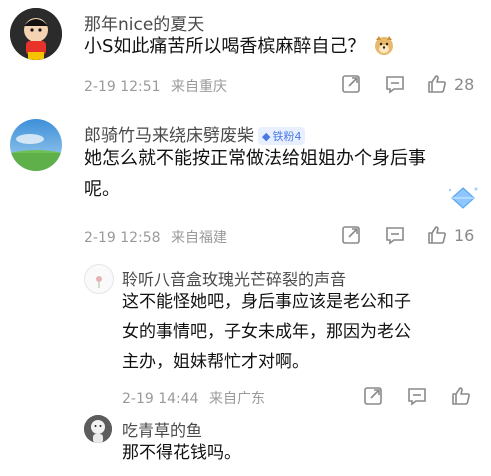  Describe the element at coordinates (199, 87) in the screenshot. I see `comment-location: 来自重庆` at that location.